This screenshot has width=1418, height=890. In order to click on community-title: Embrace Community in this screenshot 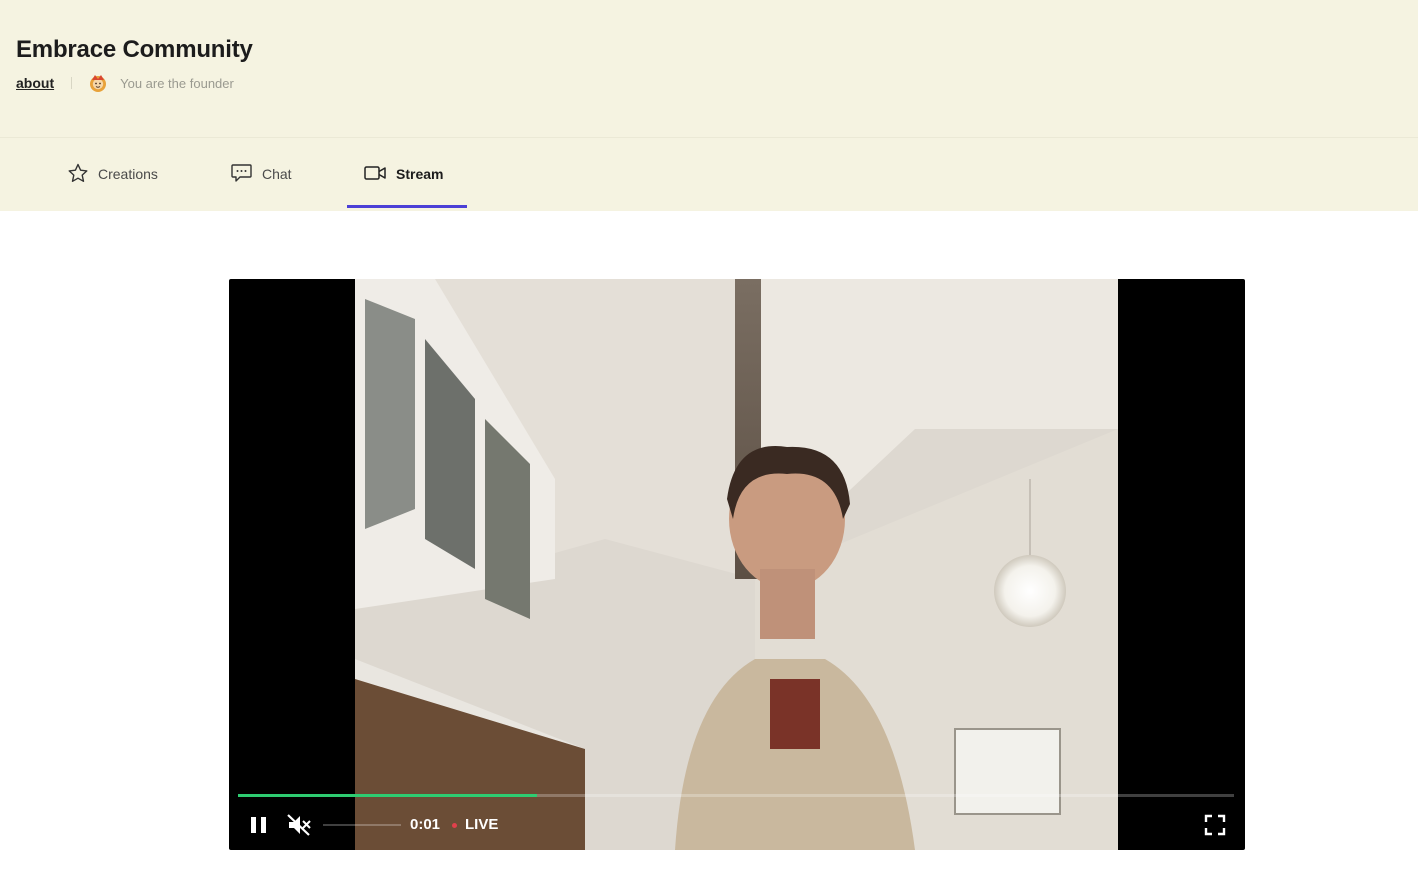, I will do `click(134, 49)`.